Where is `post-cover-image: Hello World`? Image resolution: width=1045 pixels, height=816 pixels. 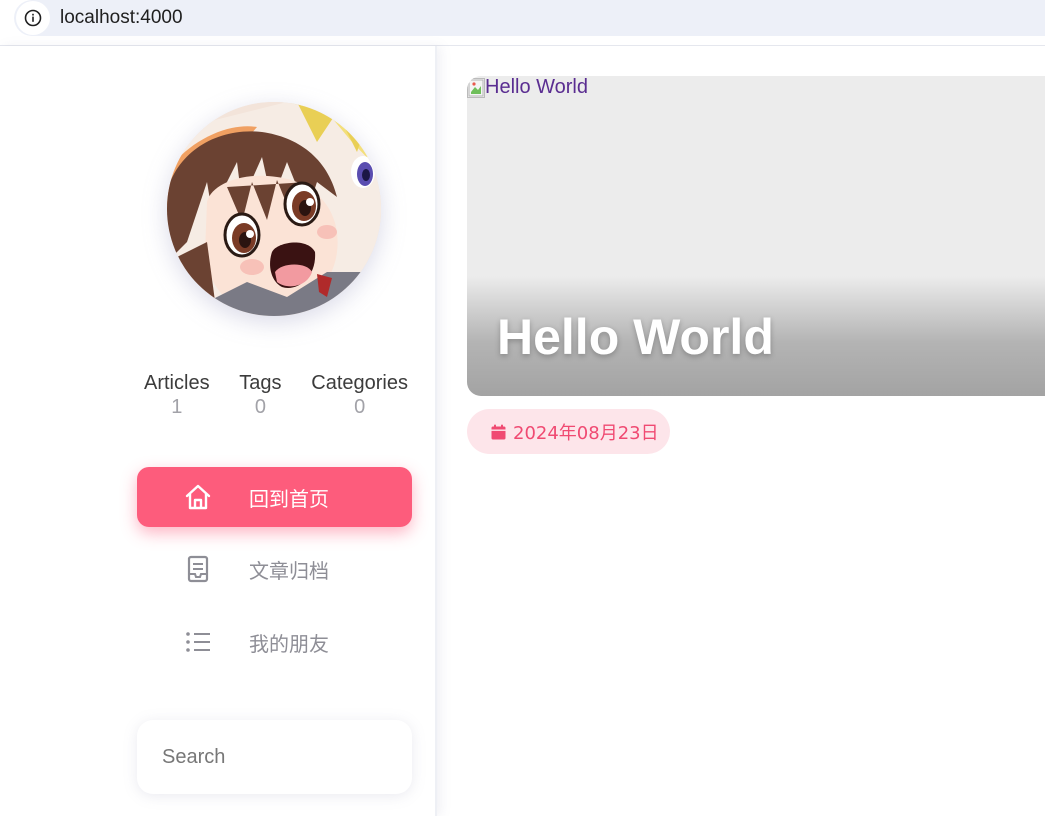
post-cover-image: Hello World is located at coordinates (527, 87).